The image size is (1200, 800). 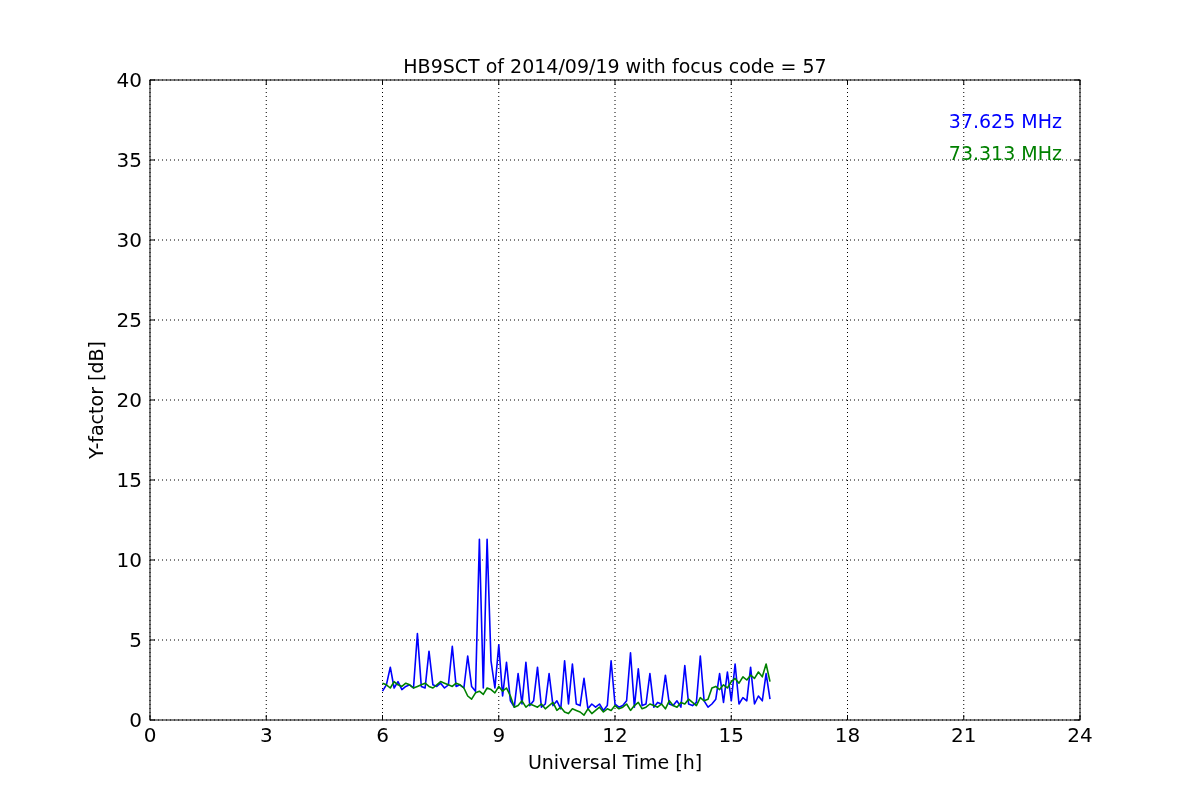 What do you see at coordinates (615, 735) in the screenshot?
I see `tick-label: 12` at bounding box center [615, 735].